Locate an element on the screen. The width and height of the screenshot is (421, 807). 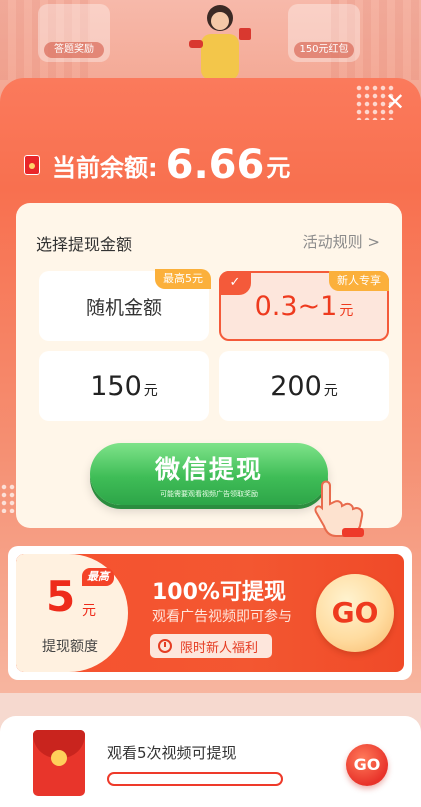
promo-limit-label: 提现额度 is located at coordinates (70, 647).